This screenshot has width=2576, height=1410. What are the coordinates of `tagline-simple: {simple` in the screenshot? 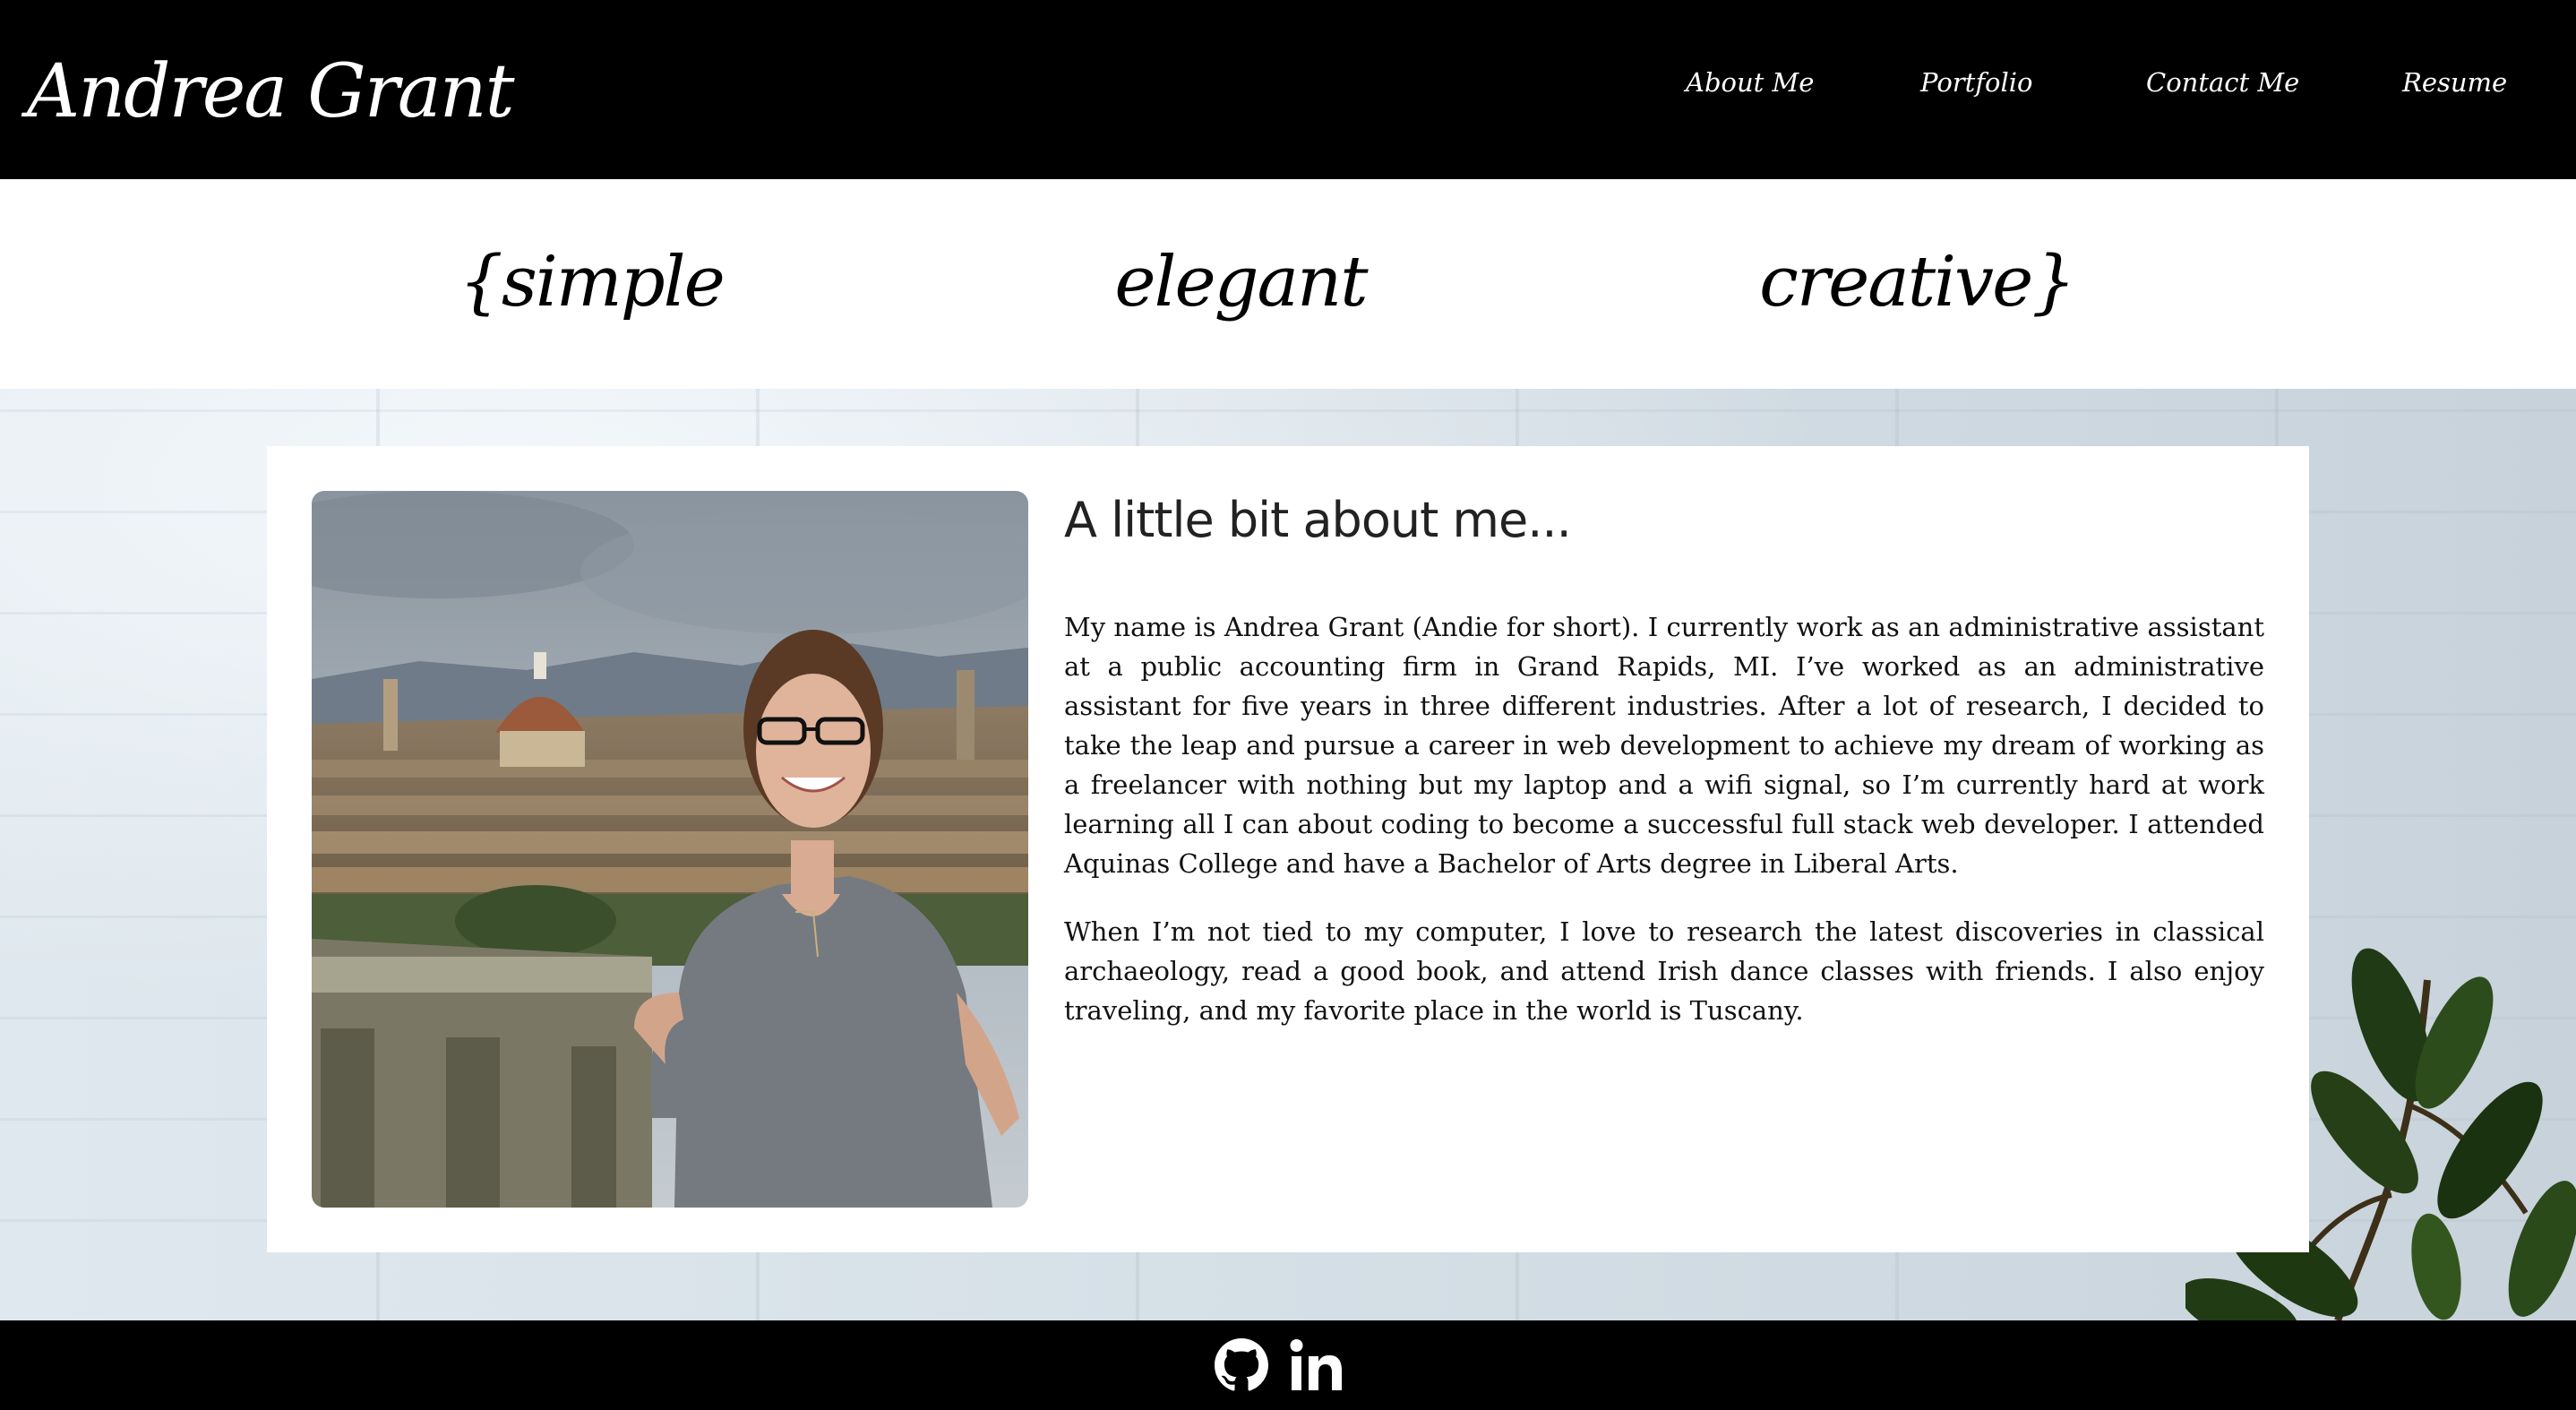 It's located at (592, 282).